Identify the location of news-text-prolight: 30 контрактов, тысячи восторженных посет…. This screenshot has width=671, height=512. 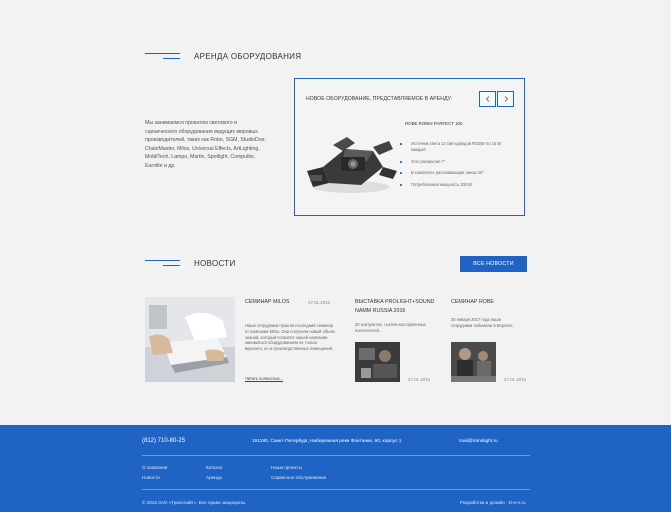
(390, 327).